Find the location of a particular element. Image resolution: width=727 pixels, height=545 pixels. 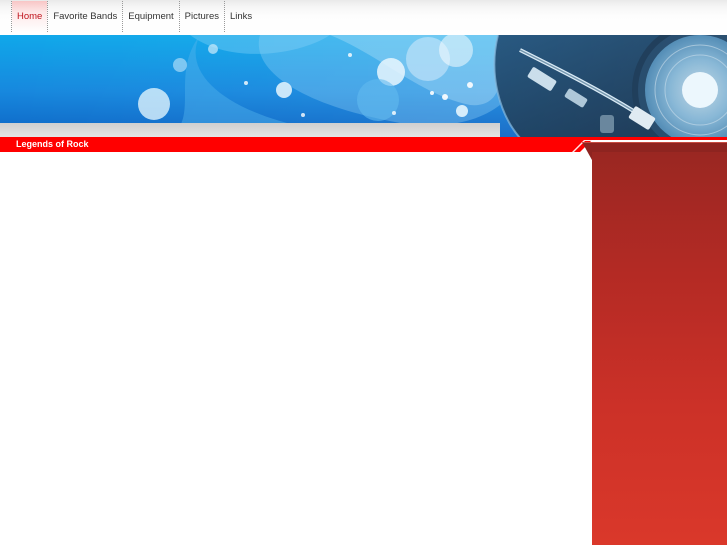

nav-item-home: Home is located at coordinates (30, 16).